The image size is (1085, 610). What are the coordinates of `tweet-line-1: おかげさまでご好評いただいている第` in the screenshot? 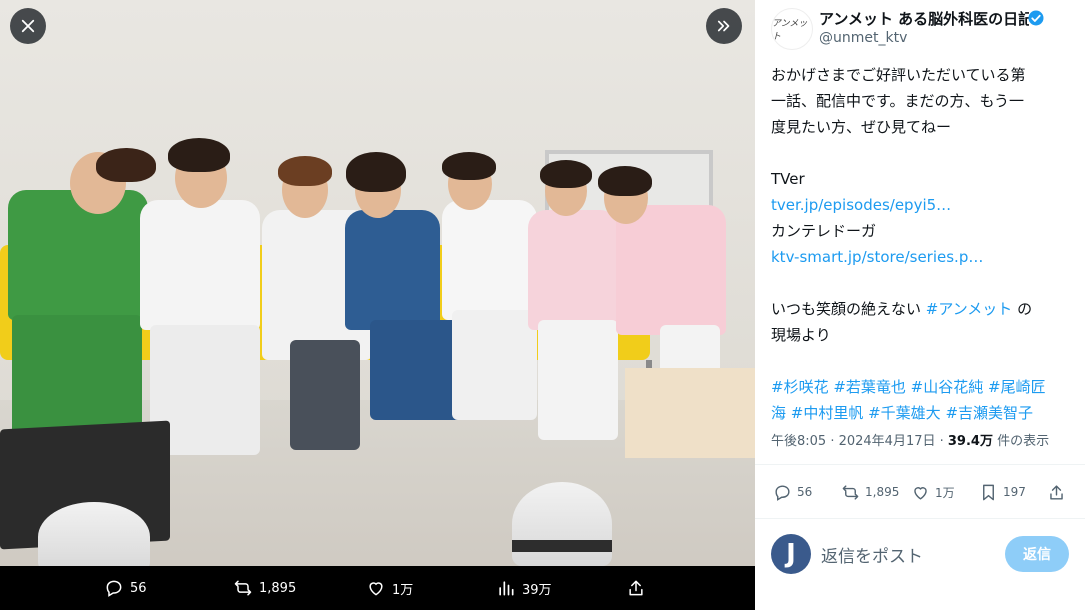 It's located at (898, 75).